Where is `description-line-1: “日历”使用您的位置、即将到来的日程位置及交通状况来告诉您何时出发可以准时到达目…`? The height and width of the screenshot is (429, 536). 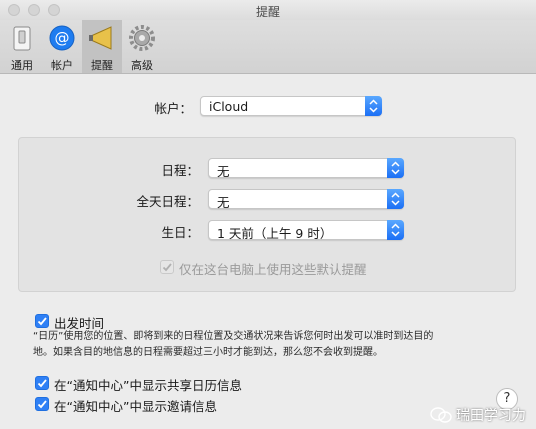 description-line-1: “日历”使用您的位置、即将到来的日程位置及交通状况来告诉您何时出发可以准时到达目… is located at coordinates (233, 336).